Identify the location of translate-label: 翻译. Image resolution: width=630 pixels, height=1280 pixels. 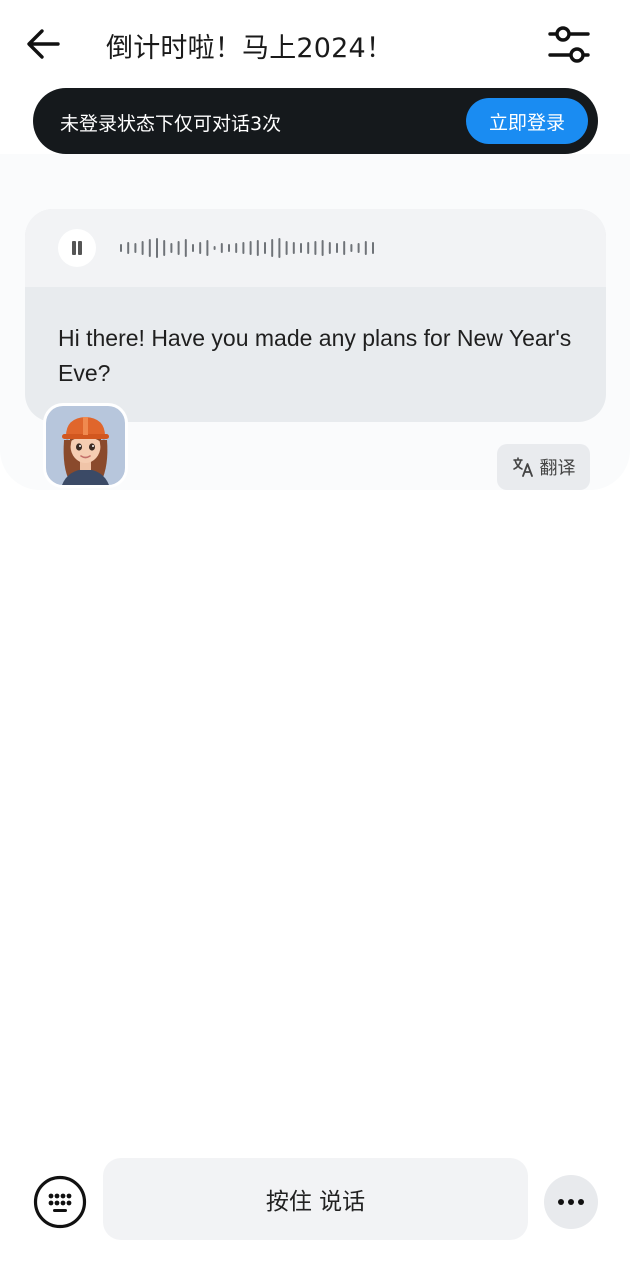
(557, 468).